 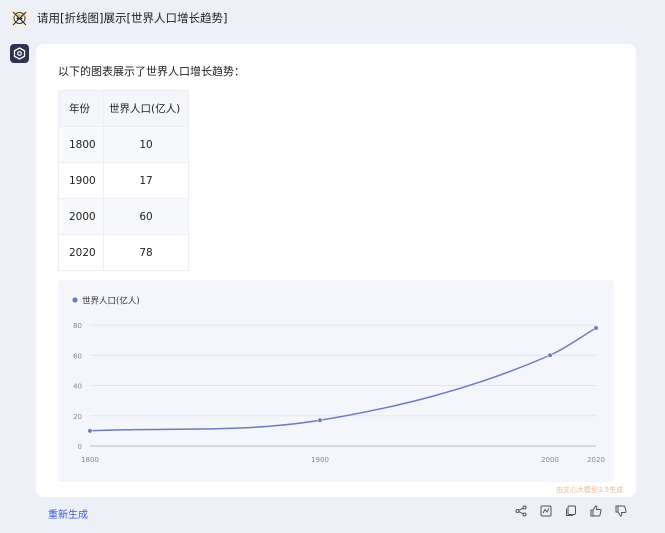 I want to click on copy-icon, so click(x=570, y=510).